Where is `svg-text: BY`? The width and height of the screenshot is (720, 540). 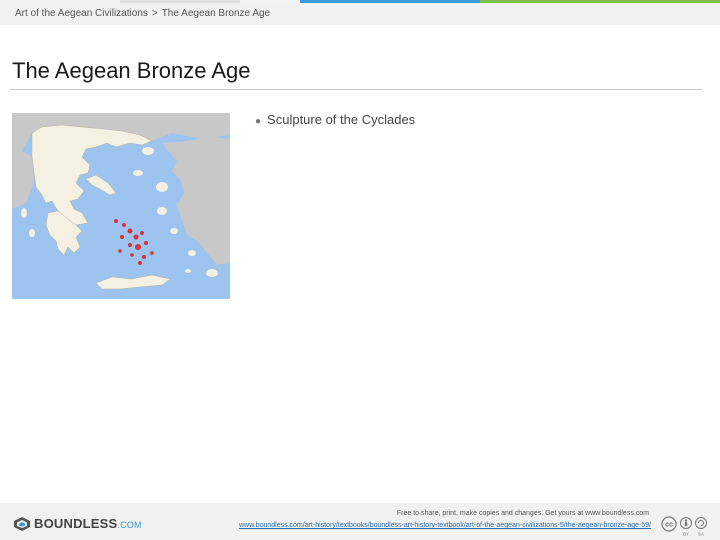 svg-text: BY is located at coordinates (686, 534).